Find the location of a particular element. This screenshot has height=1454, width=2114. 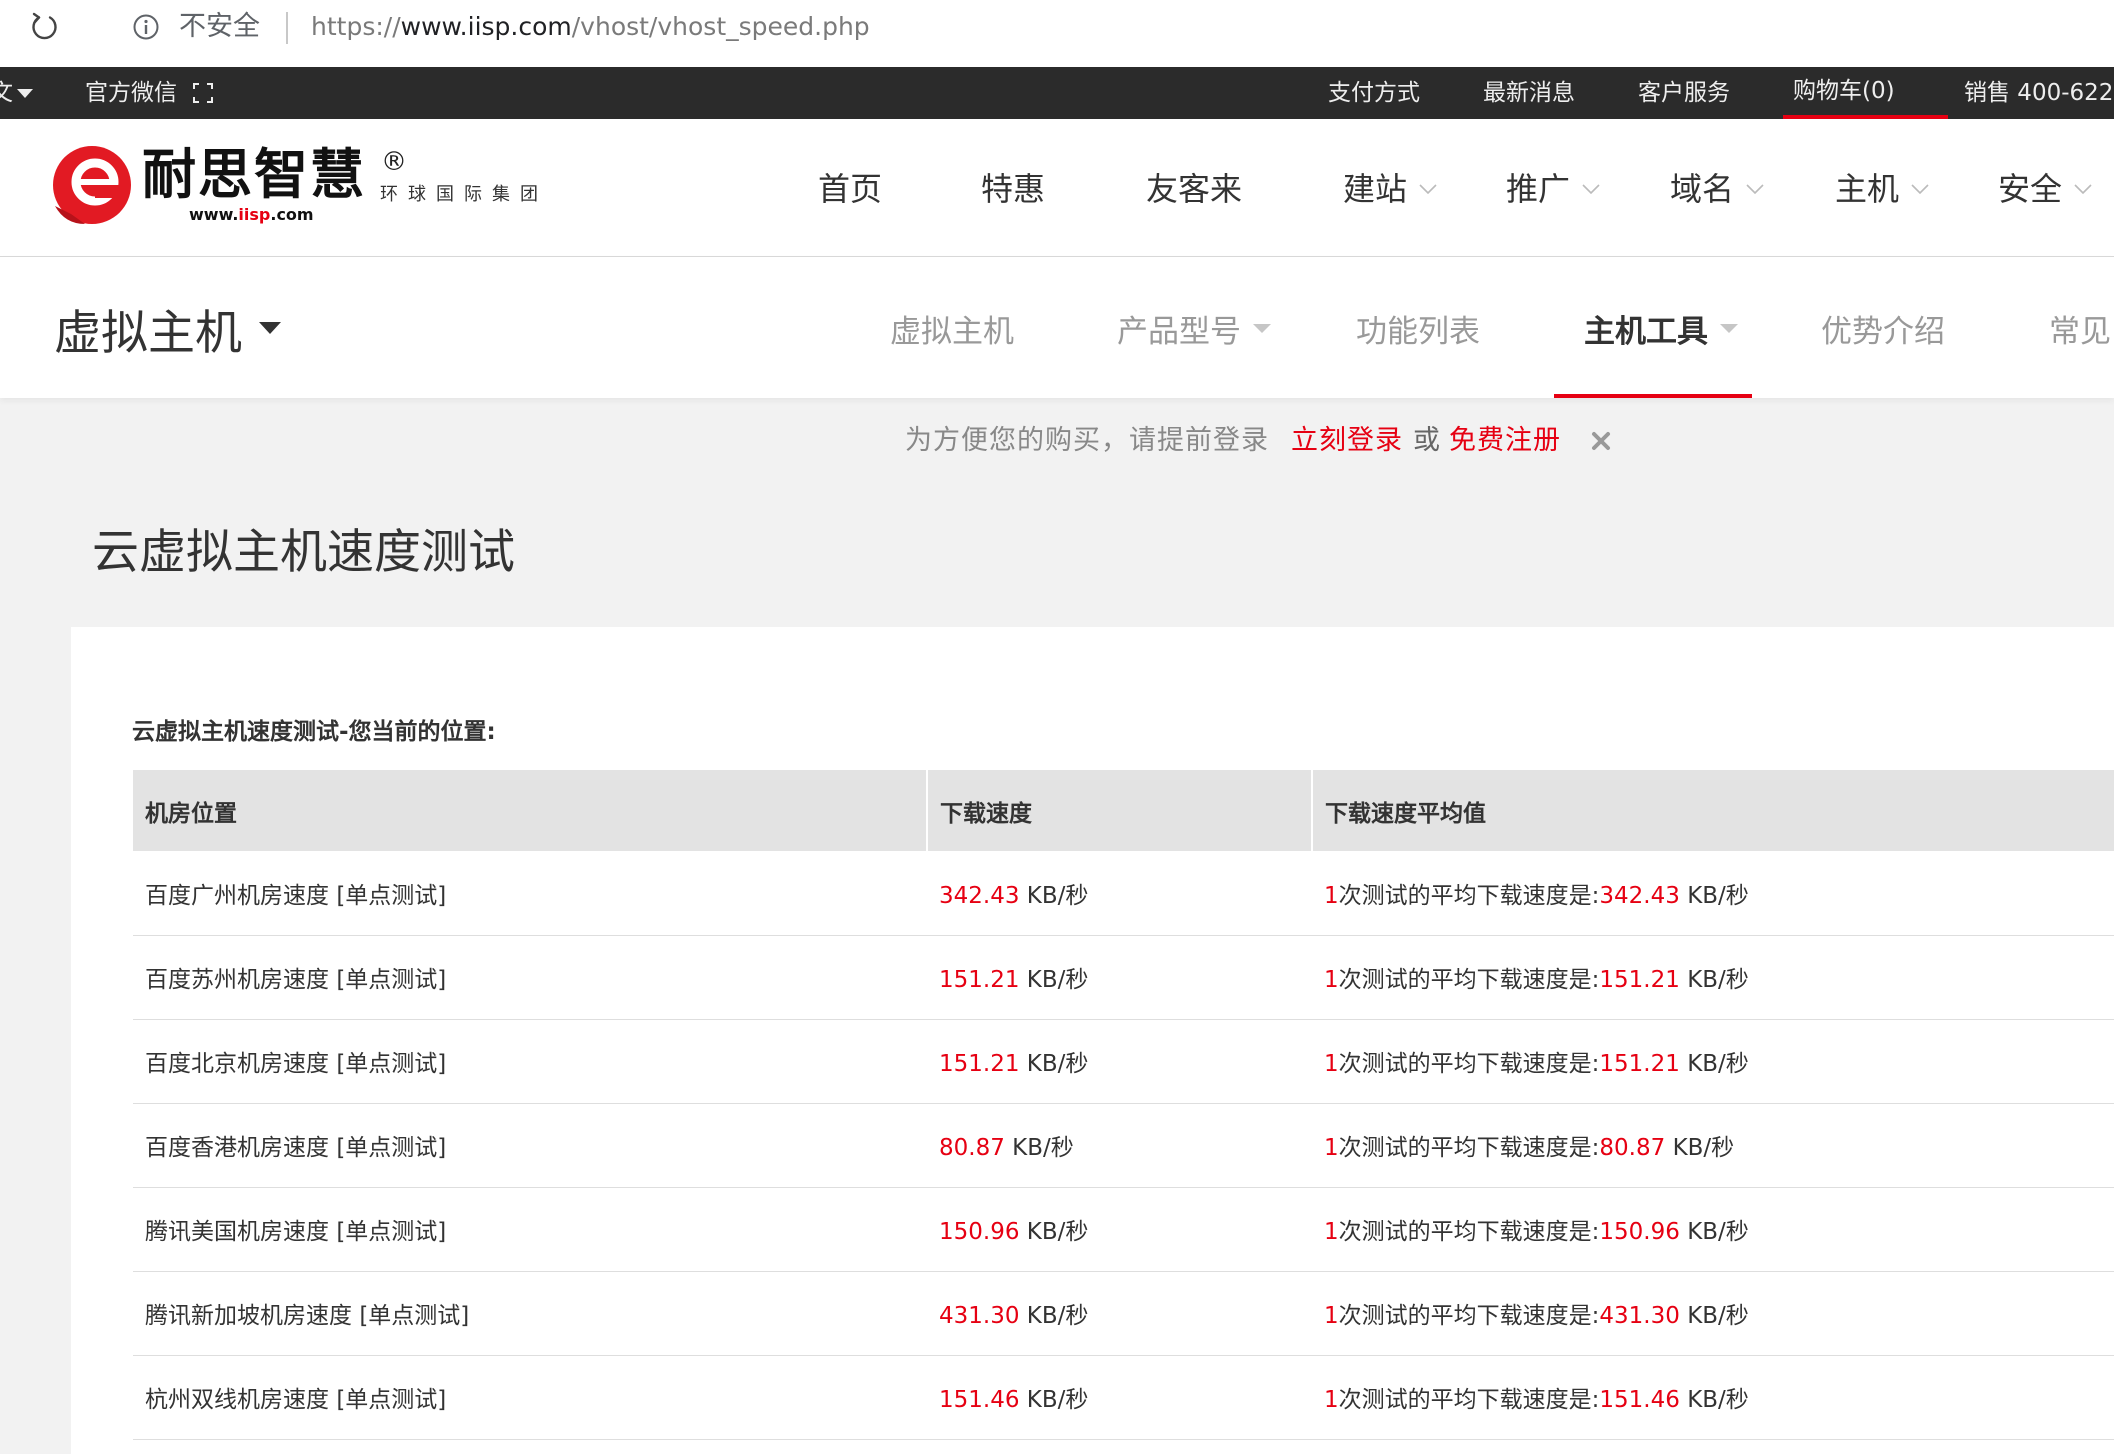

nav-domains: 域名 is located at coordinates (1717, 189).